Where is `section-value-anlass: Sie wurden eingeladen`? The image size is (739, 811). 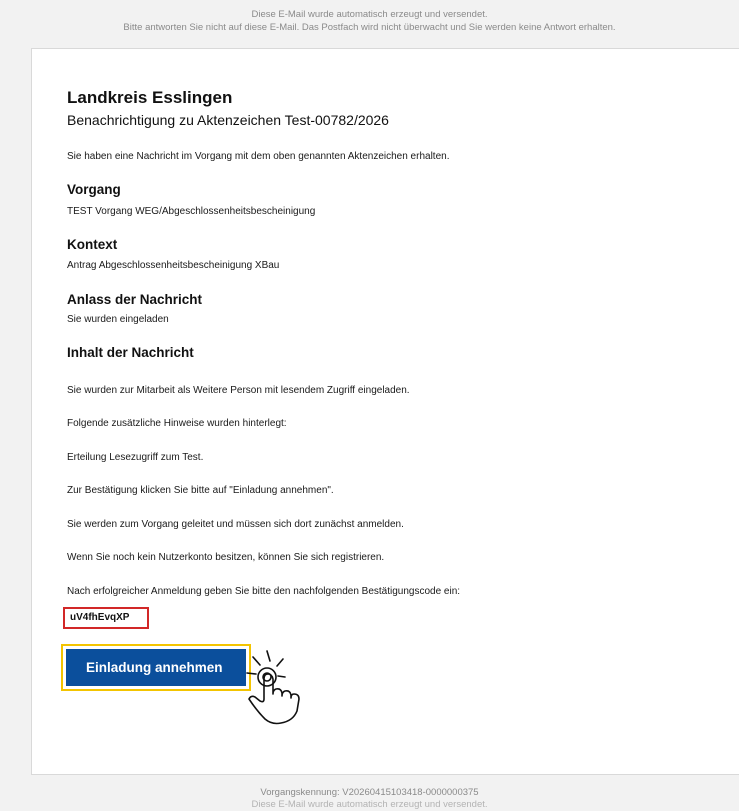
section-value-anlass: Sie wurden eingeladen is located at coordinates (118, 319).